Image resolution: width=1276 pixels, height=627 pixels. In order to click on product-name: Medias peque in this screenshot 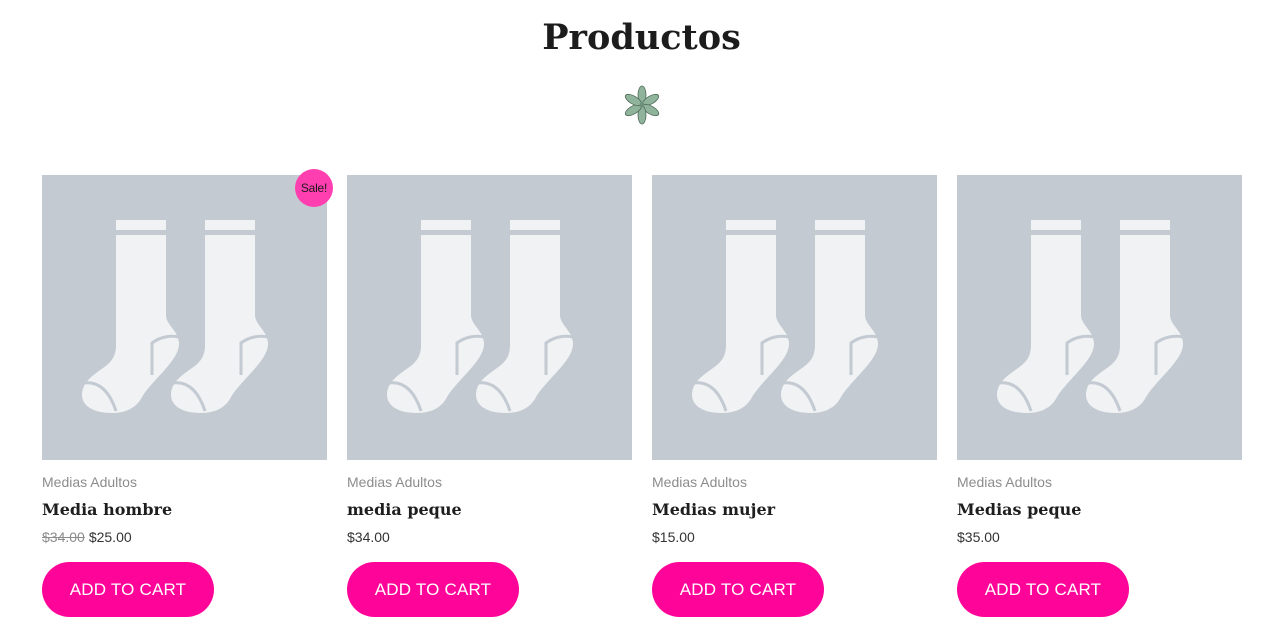, I will do `click(1019, 510)`.